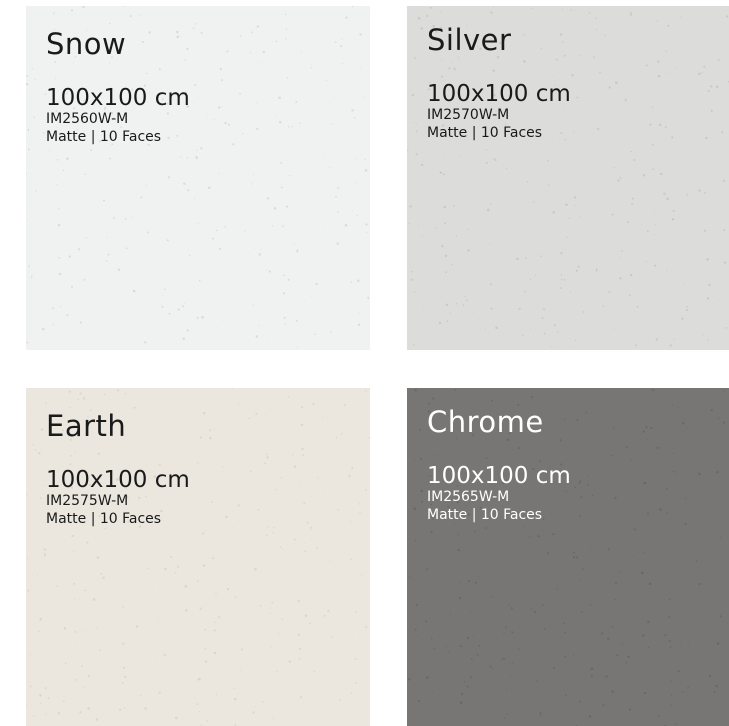 This screenshot has width=729, height=726. Describe the element at coordinates (87, 501) in the screenshot. I see `tile-code: IM2575W-M` at that location.